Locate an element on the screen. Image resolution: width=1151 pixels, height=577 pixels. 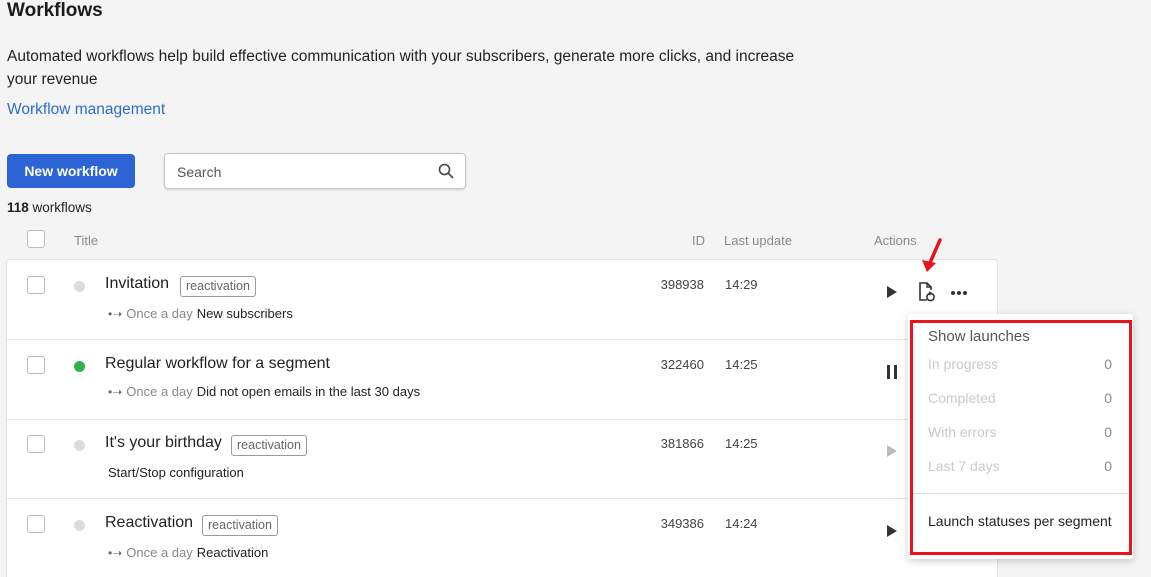
new-workflow-button: New workflow is located at coordinates (71, 171).